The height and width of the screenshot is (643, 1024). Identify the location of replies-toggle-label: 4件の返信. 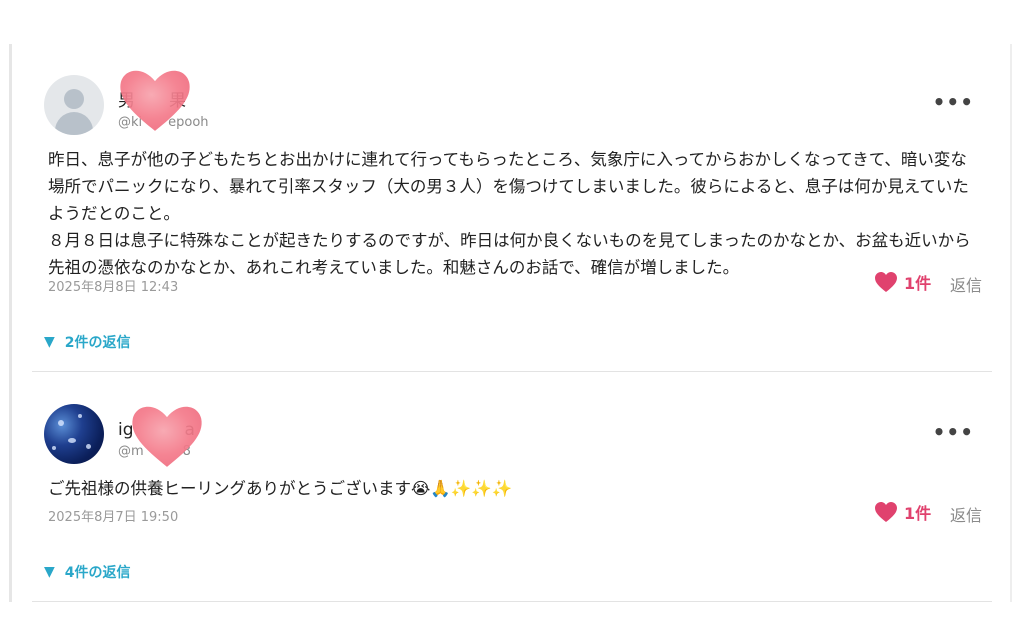
(97, 573).